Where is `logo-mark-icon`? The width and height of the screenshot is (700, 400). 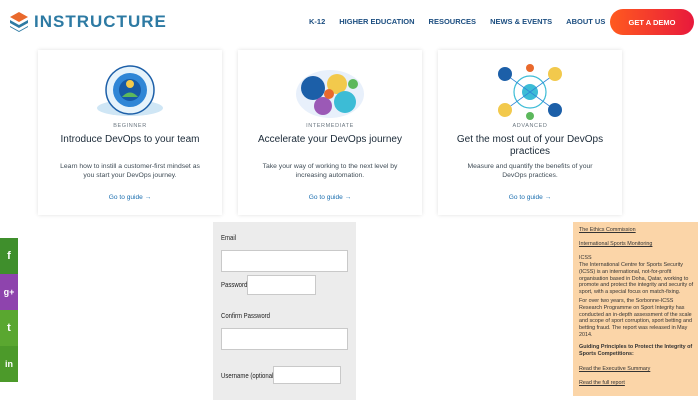 logo-mark-icon is located at coordinates (19, 22).